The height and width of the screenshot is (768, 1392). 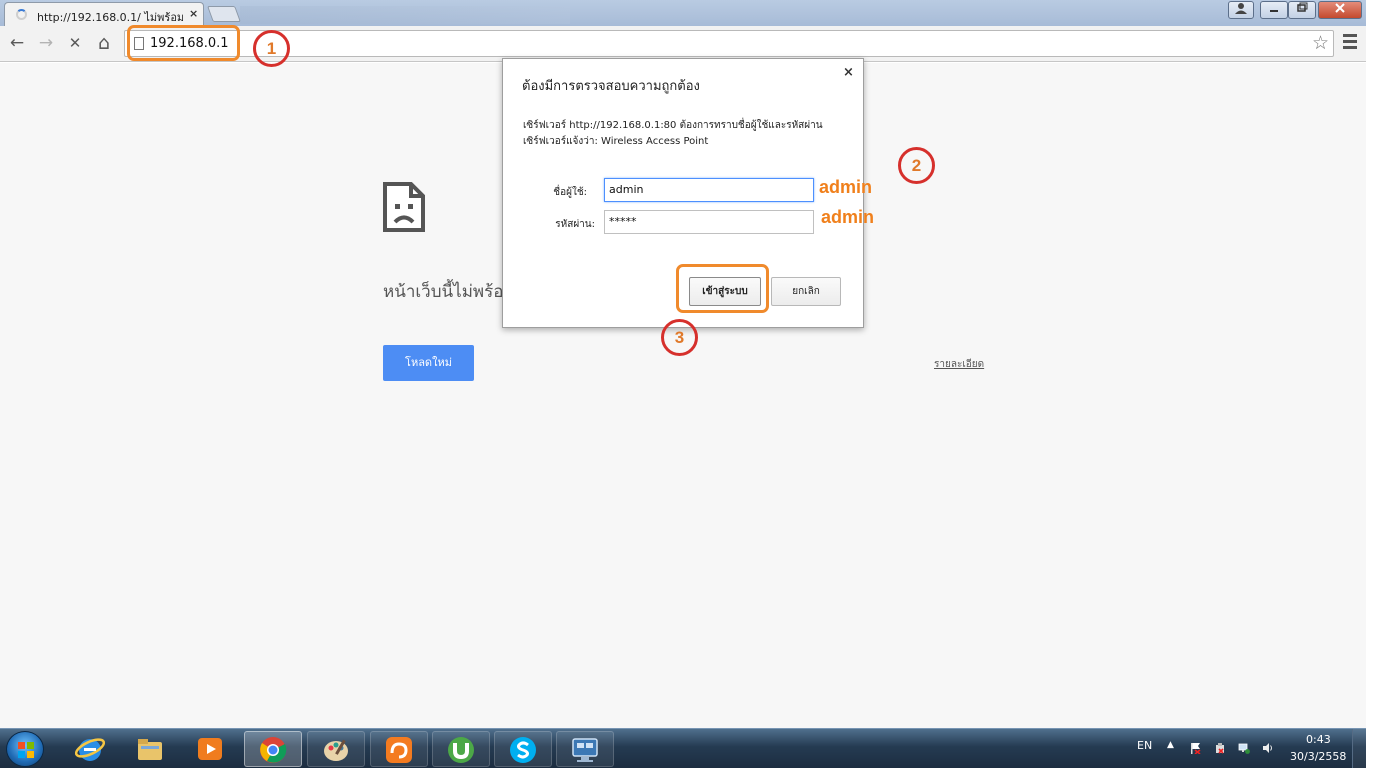 What do you see at coordinates (848, 72) in the screenshot?
I see `dialog-close-icon: ×` at bounding box center [848, 72].